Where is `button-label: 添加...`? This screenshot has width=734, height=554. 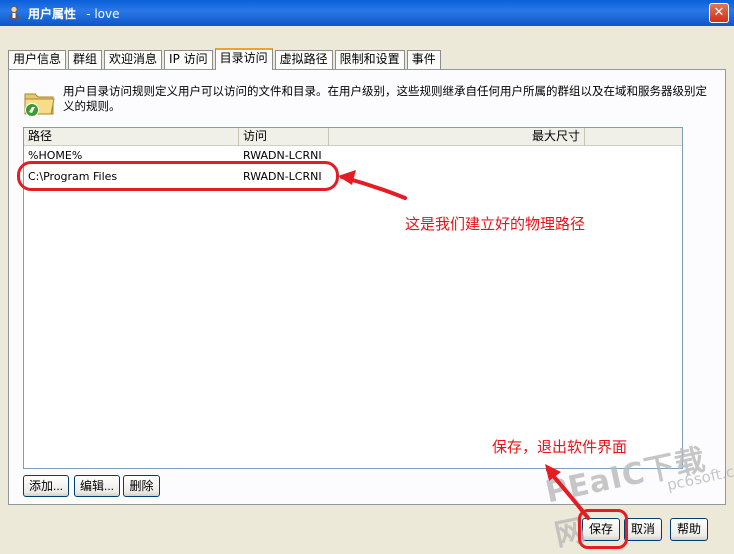
button-label: 添加... is located at coordinates (45, 486).